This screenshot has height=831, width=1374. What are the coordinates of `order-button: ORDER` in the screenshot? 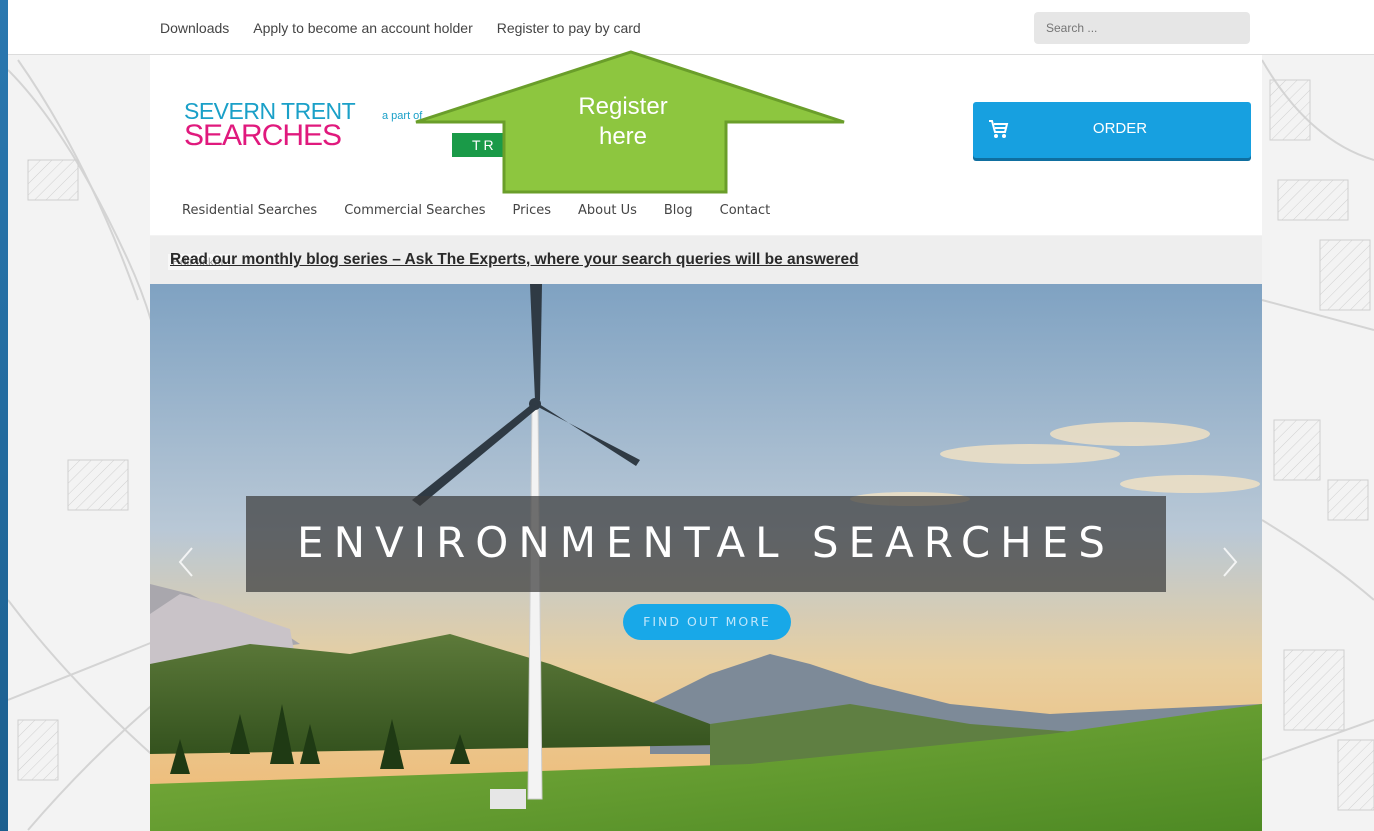 It's located at (1112, 130).